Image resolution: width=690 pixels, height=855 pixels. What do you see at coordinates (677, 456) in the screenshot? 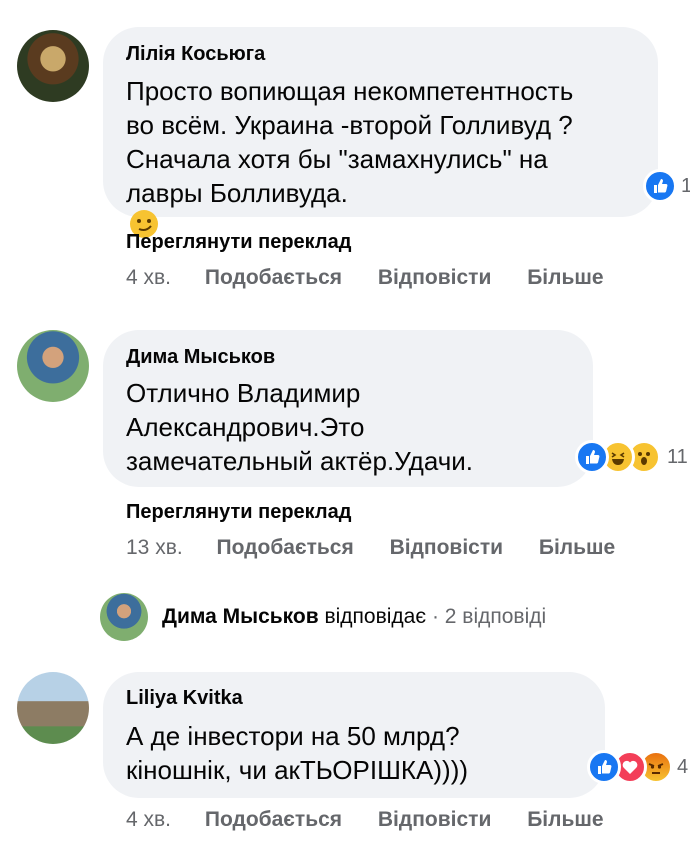
I see `reaction-count: 11` at bounding box center [677, 456].